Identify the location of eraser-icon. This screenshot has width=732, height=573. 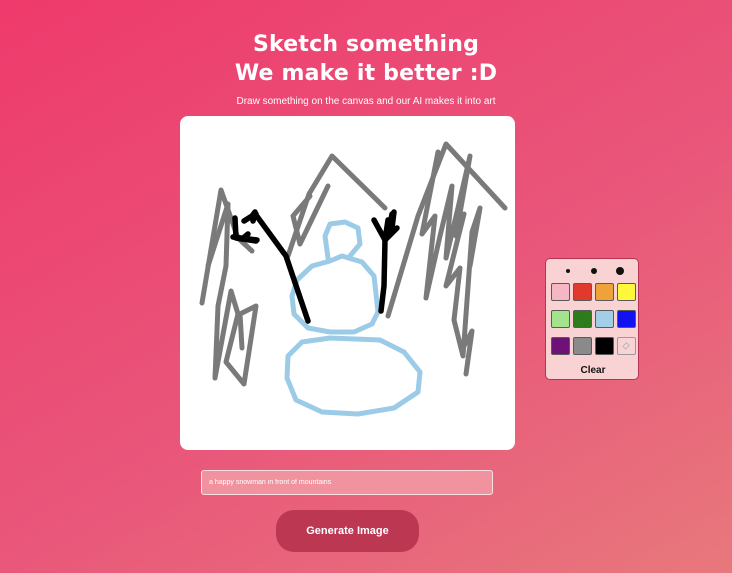
(626, 346).